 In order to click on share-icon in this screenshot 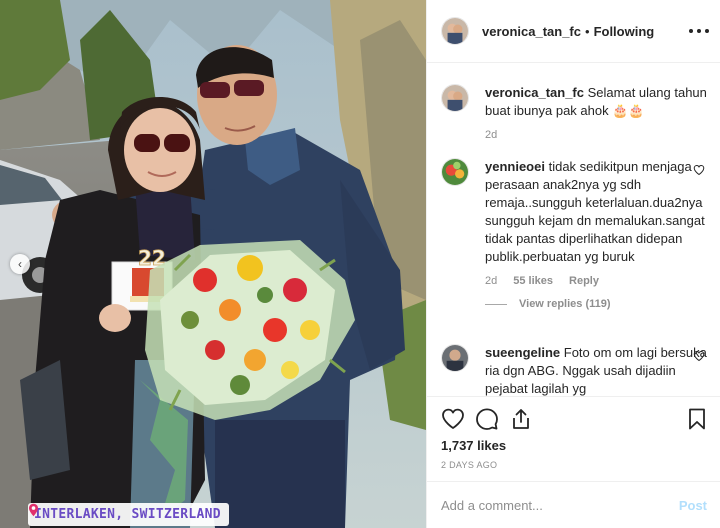, I will do `click(521, 419)`.